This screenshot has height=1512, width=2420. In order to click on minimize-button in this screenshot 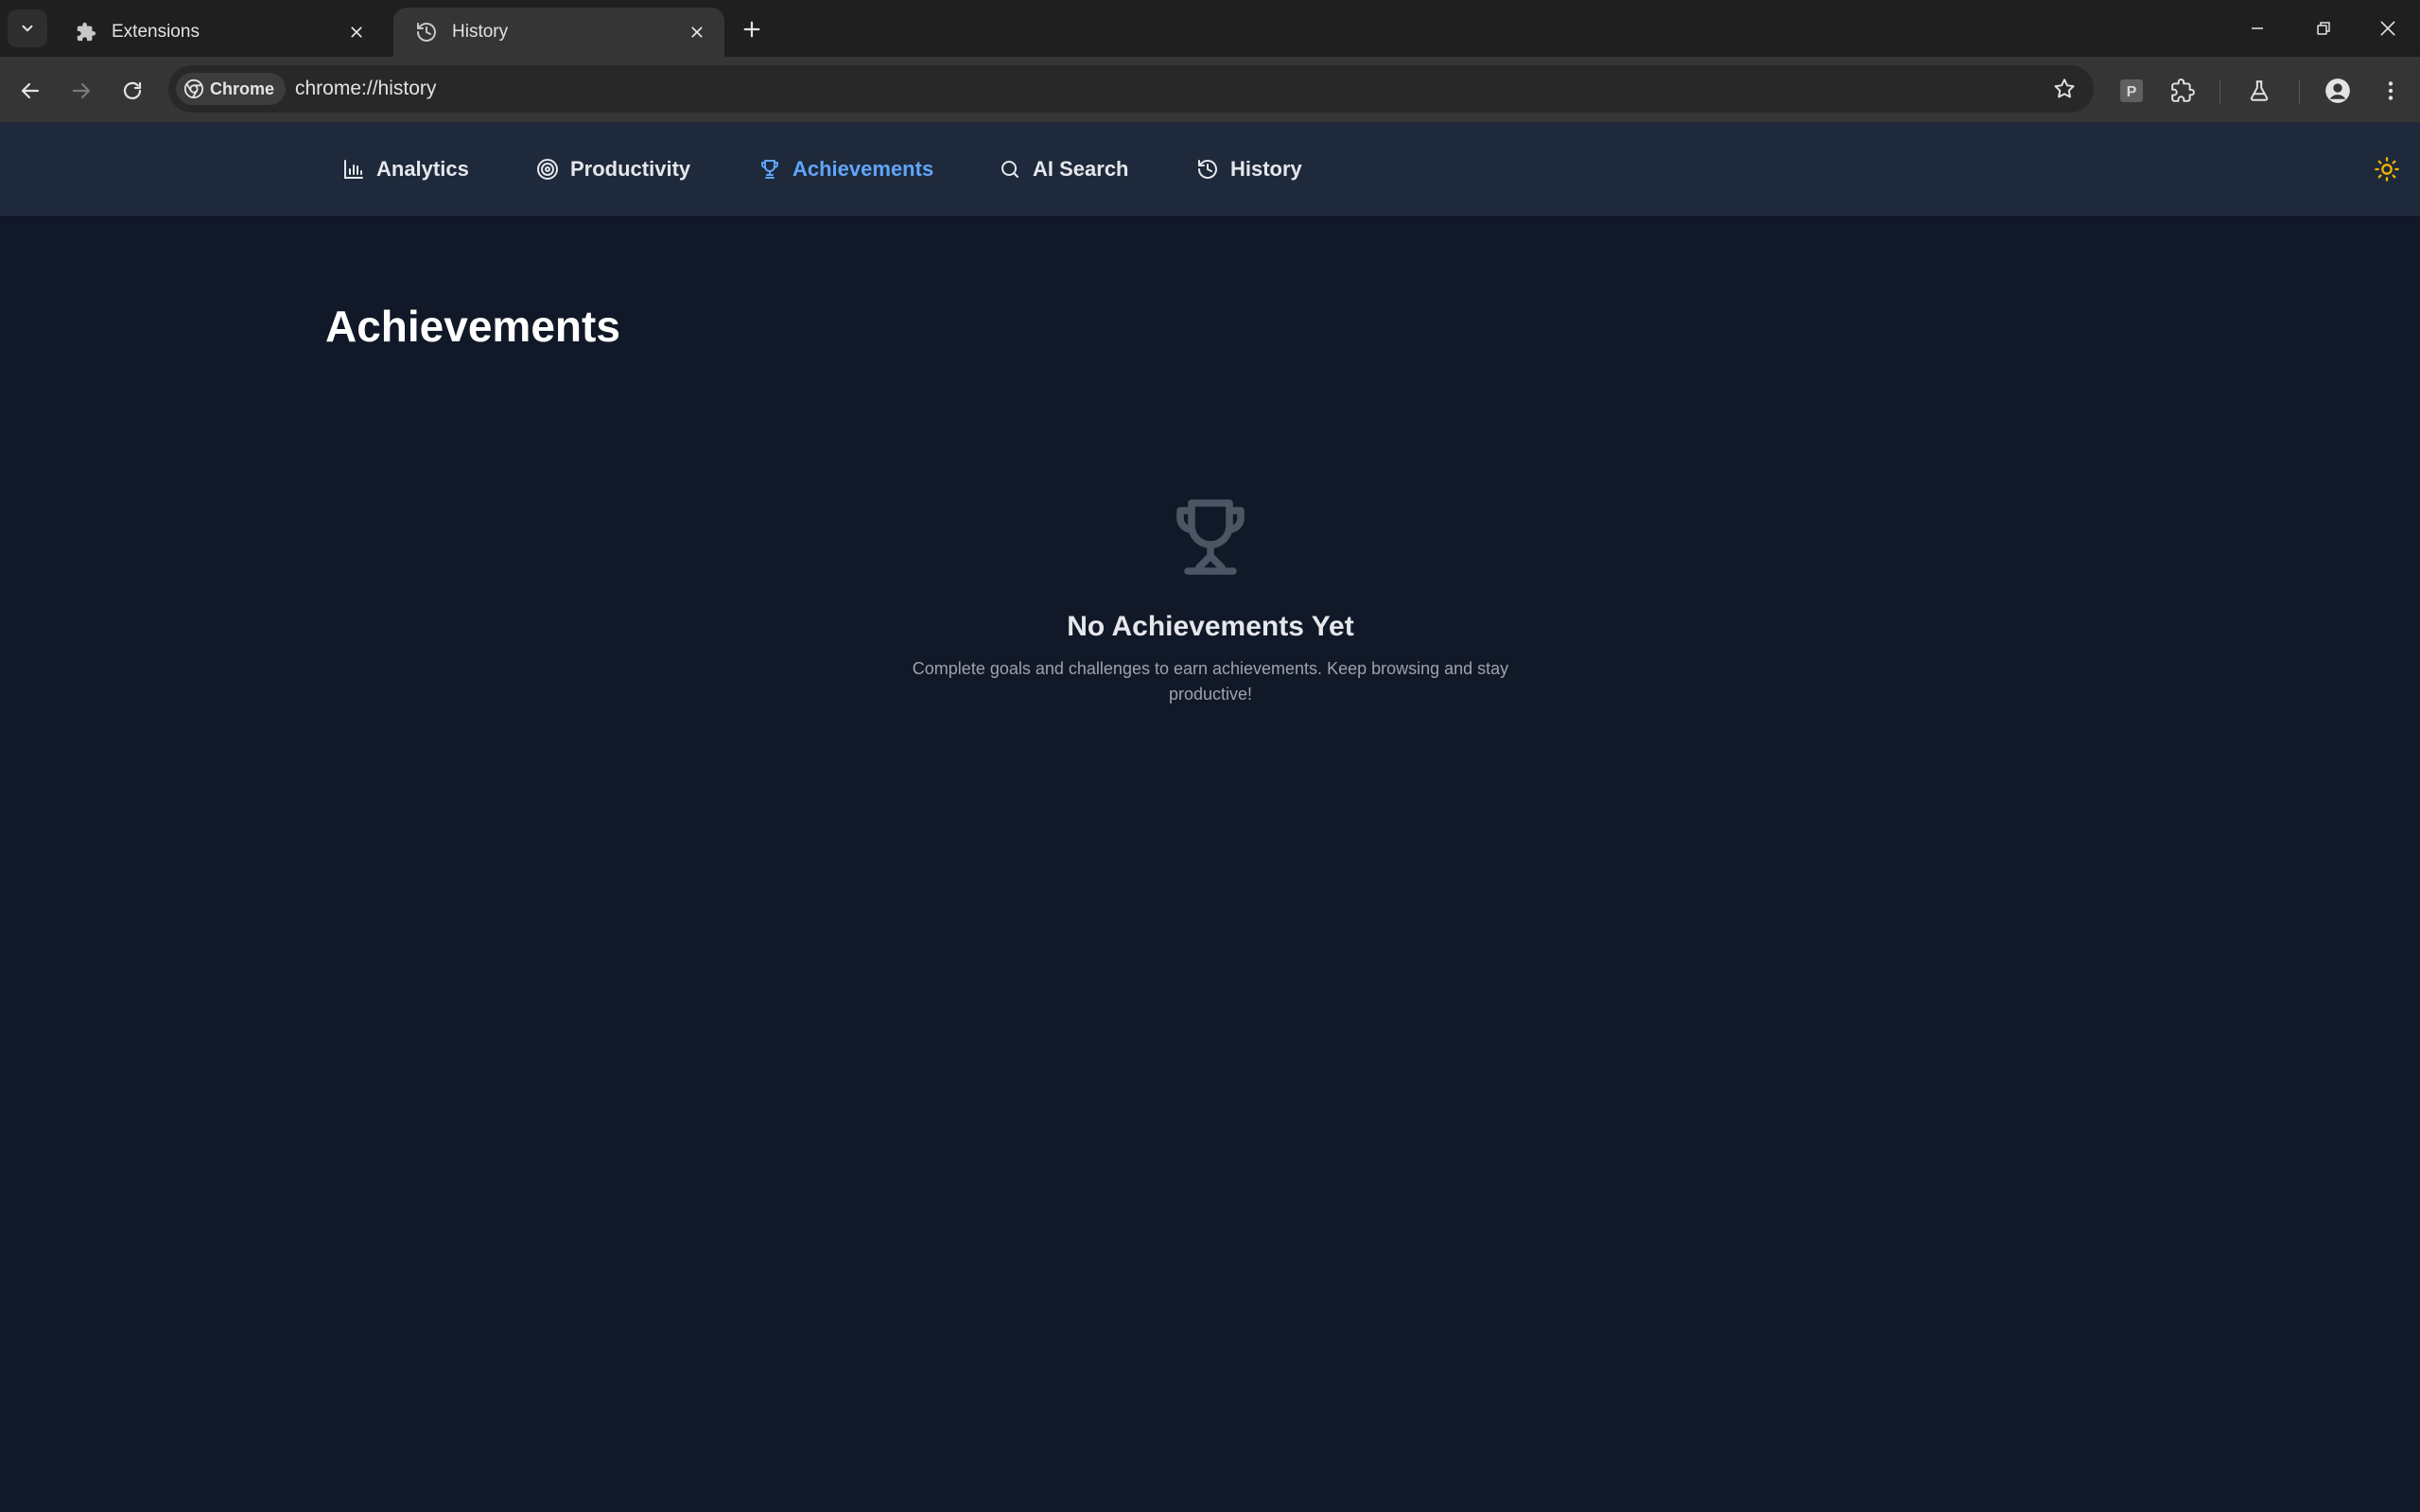, I will do `click(2257, 28)`.